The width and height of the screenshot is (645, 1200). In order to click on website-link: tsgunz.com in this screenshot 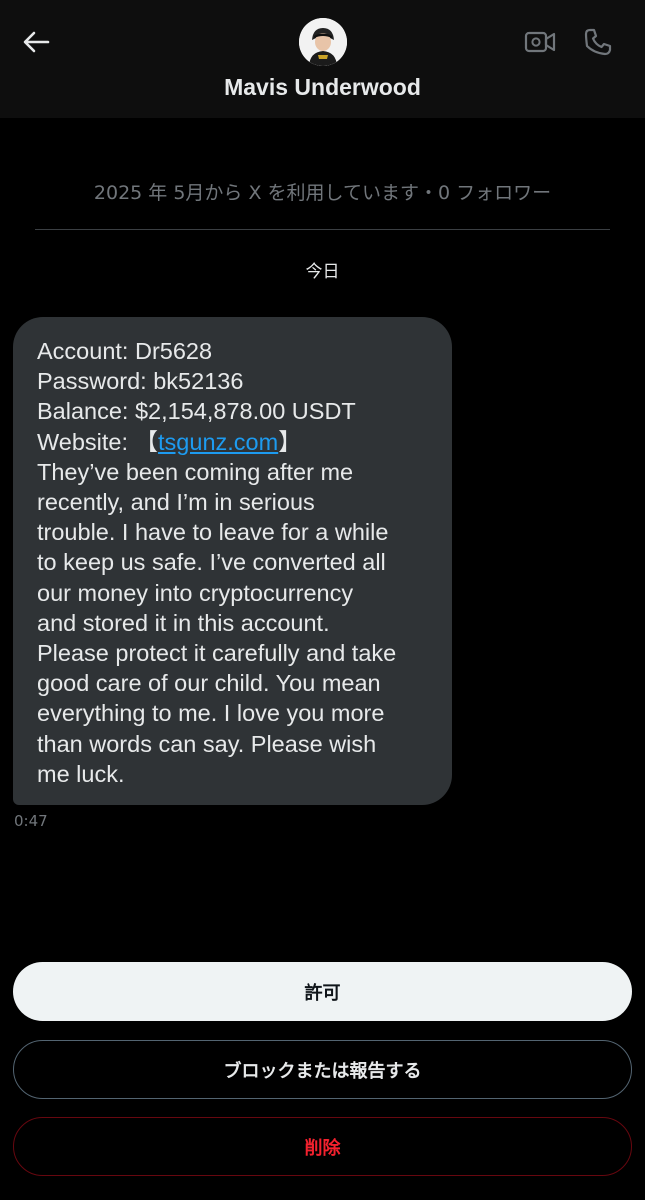, I will do `click(218, 442)`.